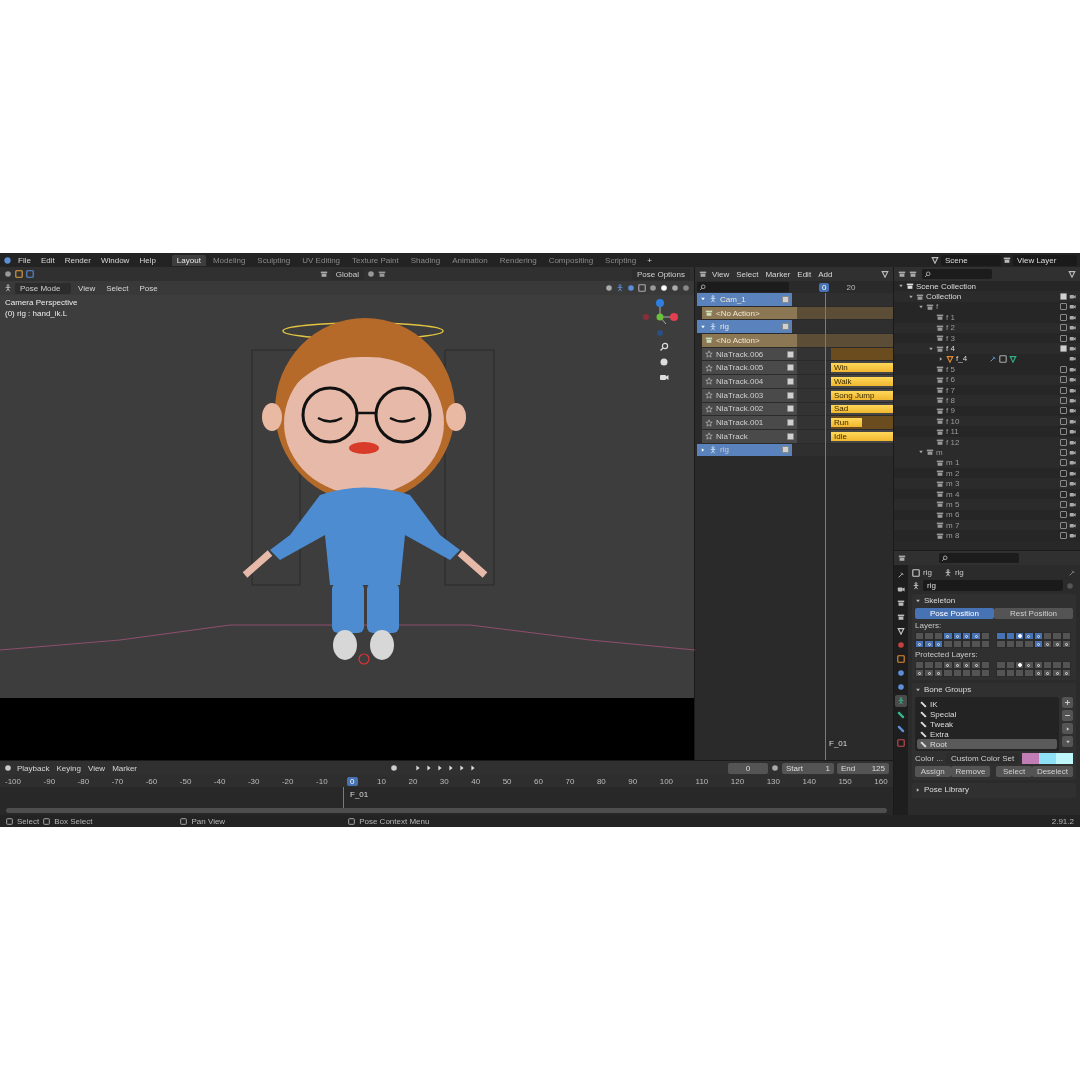  I want to click on outliner-item-label: f 7, so click(950, 390).